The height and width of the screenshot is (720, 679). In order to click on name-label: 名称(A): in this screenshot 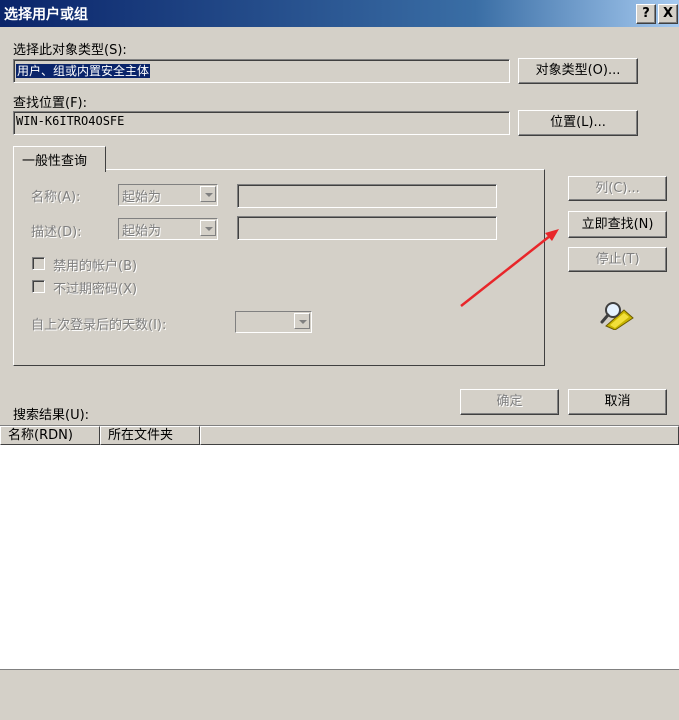, I will do `click(56, 197)`.